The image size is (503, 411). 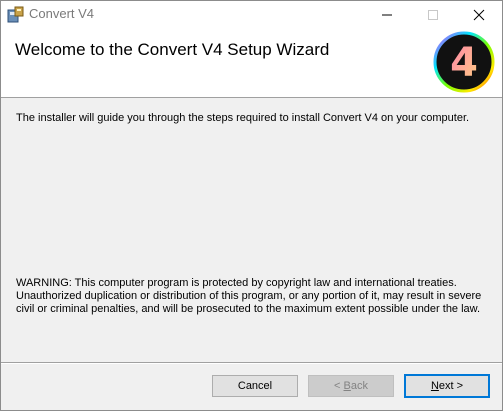 I want to click on next-button: Next >, so click(x=447, y=386).